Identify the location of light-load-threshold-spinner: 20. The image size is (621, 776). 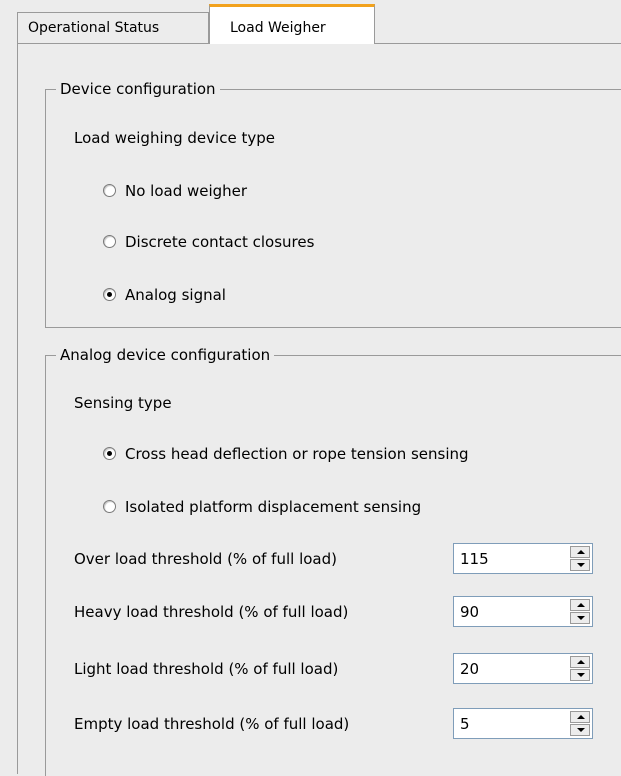
(523, 668).